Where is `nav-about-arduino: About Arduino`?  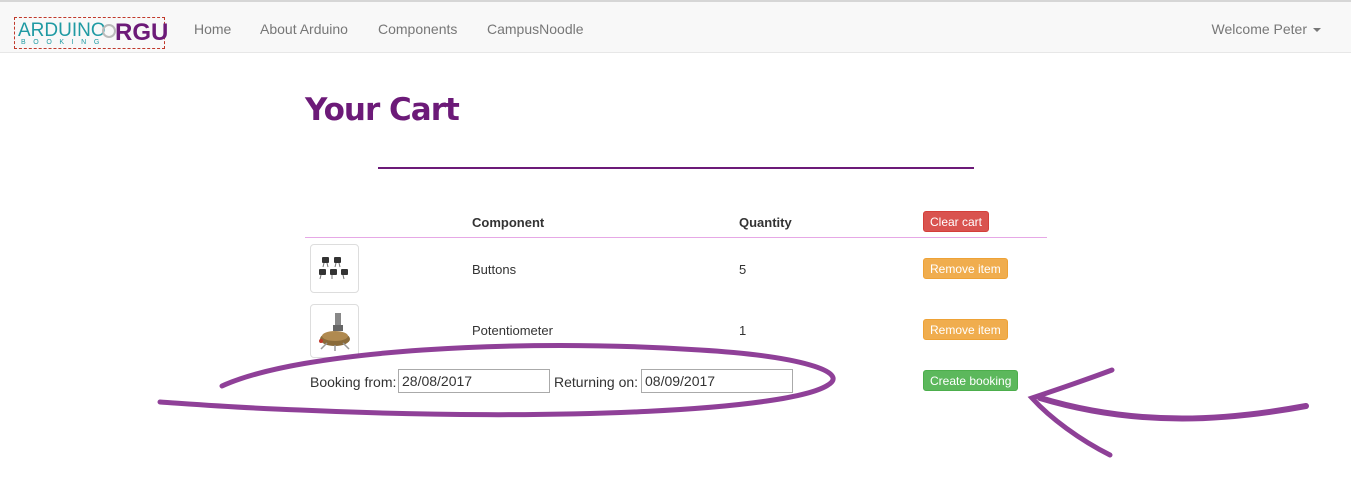
nav-about-arduino: About Arduino is located at coordinates (304, 29).